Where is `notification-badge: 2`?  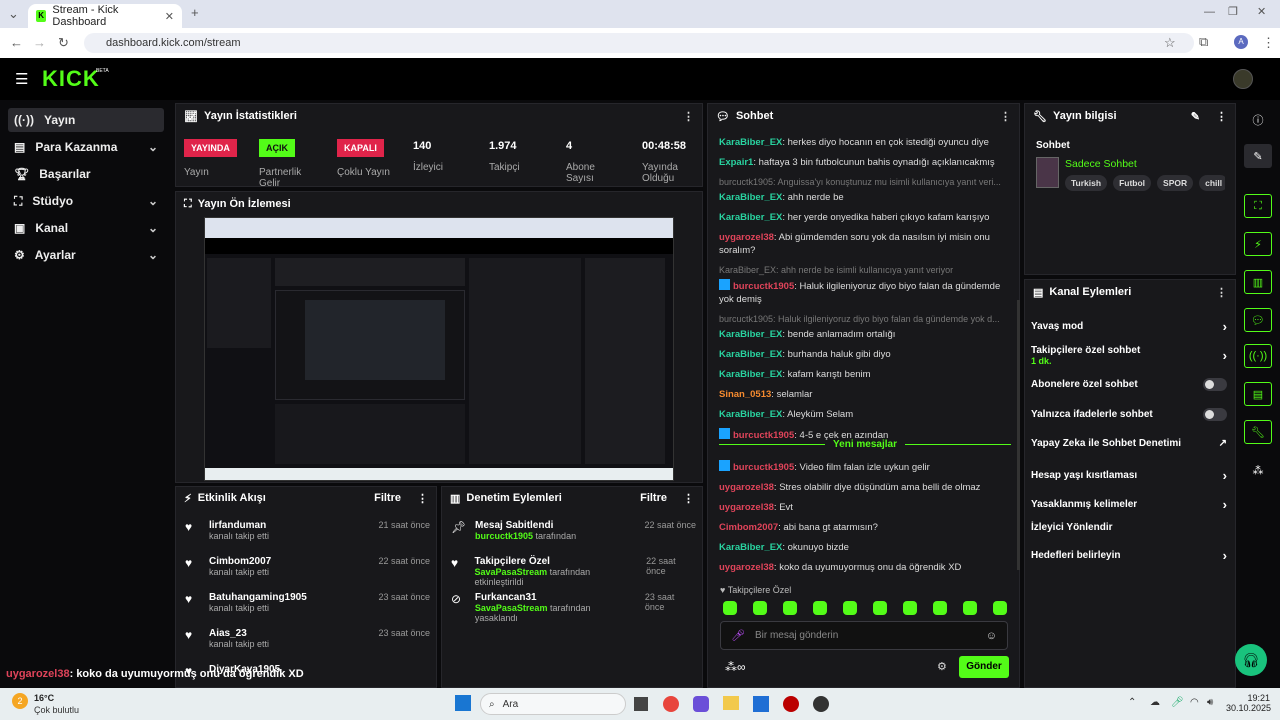
notification-badge: 2 is located at coordinates (20, 701).